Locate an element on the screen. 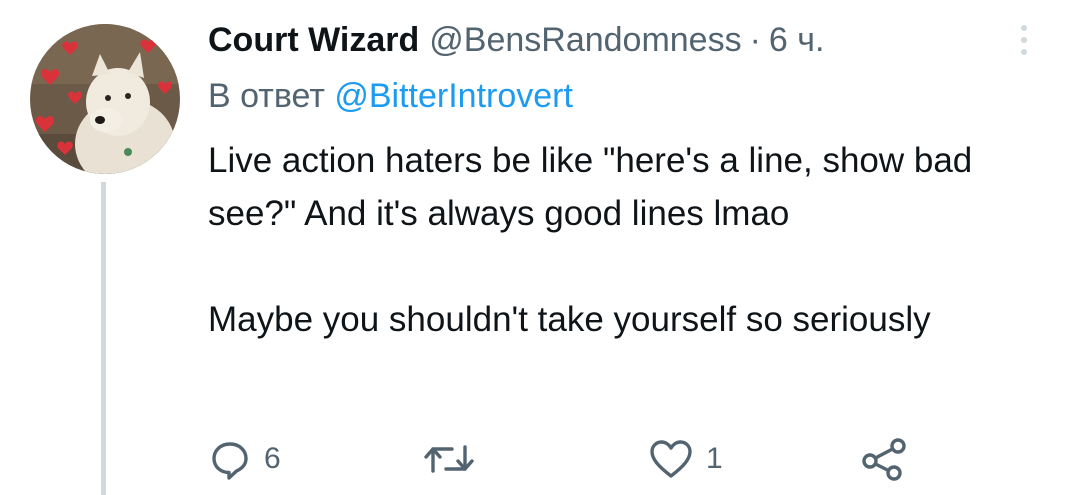 The image size is (1080, 495). thread-line is located at coordinates (103, 338).